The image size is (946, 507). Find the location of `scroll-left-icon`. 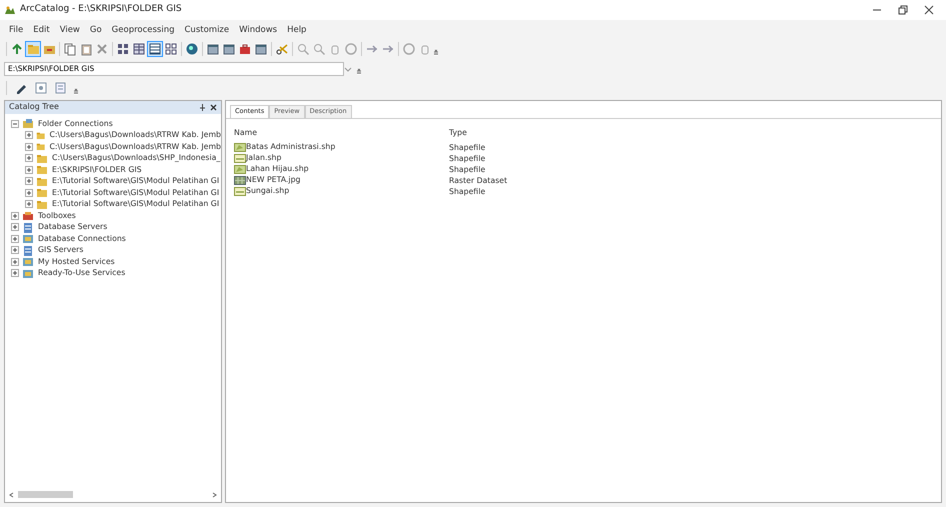

scroll-left-icon is located at coordinates (11, 495).